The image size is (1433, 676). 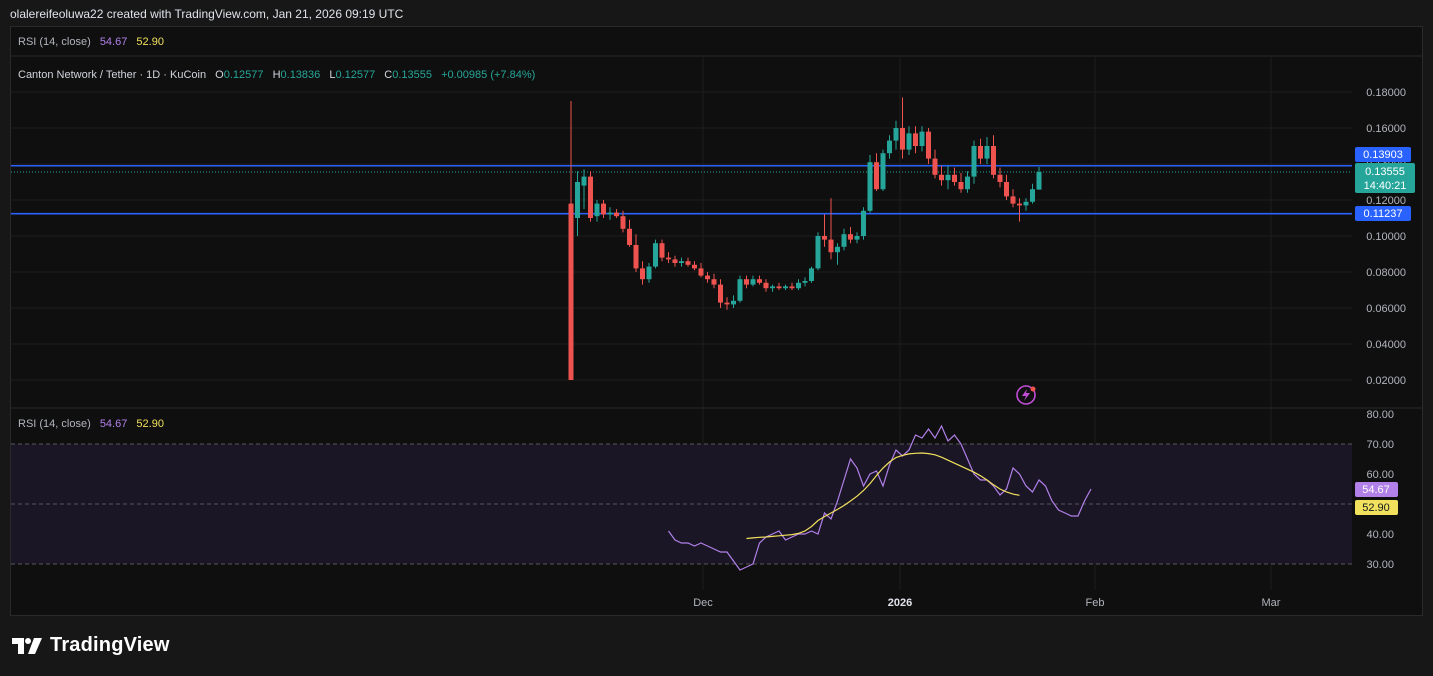 What do you see at coordinates (1386, 237) in the screenshot?
I see `y-tick-label: 0.10000` at bounding box center [1386, 237].